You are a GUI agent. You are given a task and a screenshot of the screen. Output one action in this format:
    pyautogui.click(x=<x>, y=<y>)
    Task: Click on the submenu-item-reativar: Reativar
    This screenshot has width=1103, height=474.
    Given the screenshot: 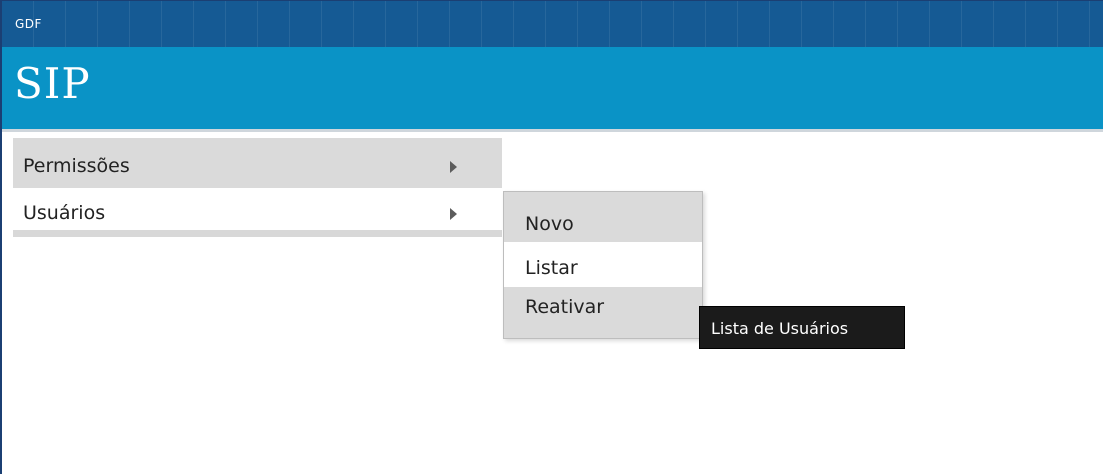 What is the action you would take?
    pyautogui.click(x=603, y=312)
    